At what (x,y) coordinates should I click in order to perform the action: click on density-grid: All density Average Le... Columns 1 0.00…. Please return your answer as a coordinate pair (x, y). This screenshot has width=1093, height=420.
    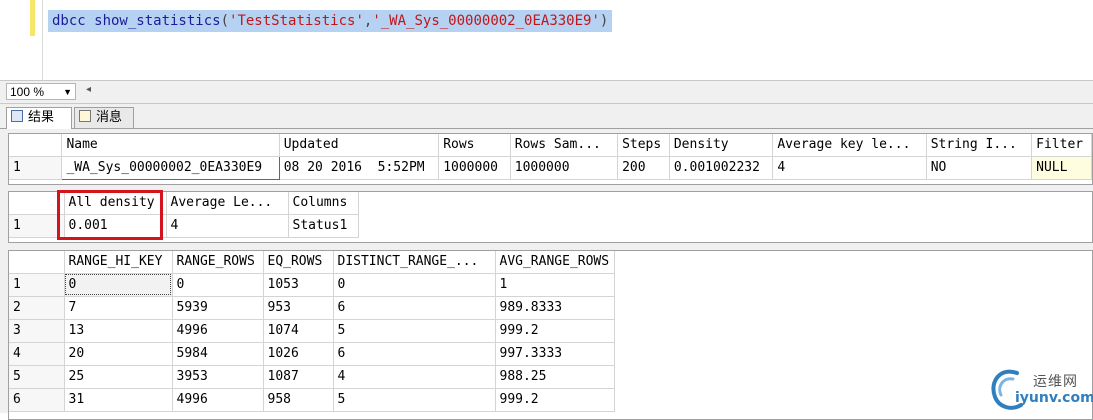
    Looking at the image, I should click on (550, 217).